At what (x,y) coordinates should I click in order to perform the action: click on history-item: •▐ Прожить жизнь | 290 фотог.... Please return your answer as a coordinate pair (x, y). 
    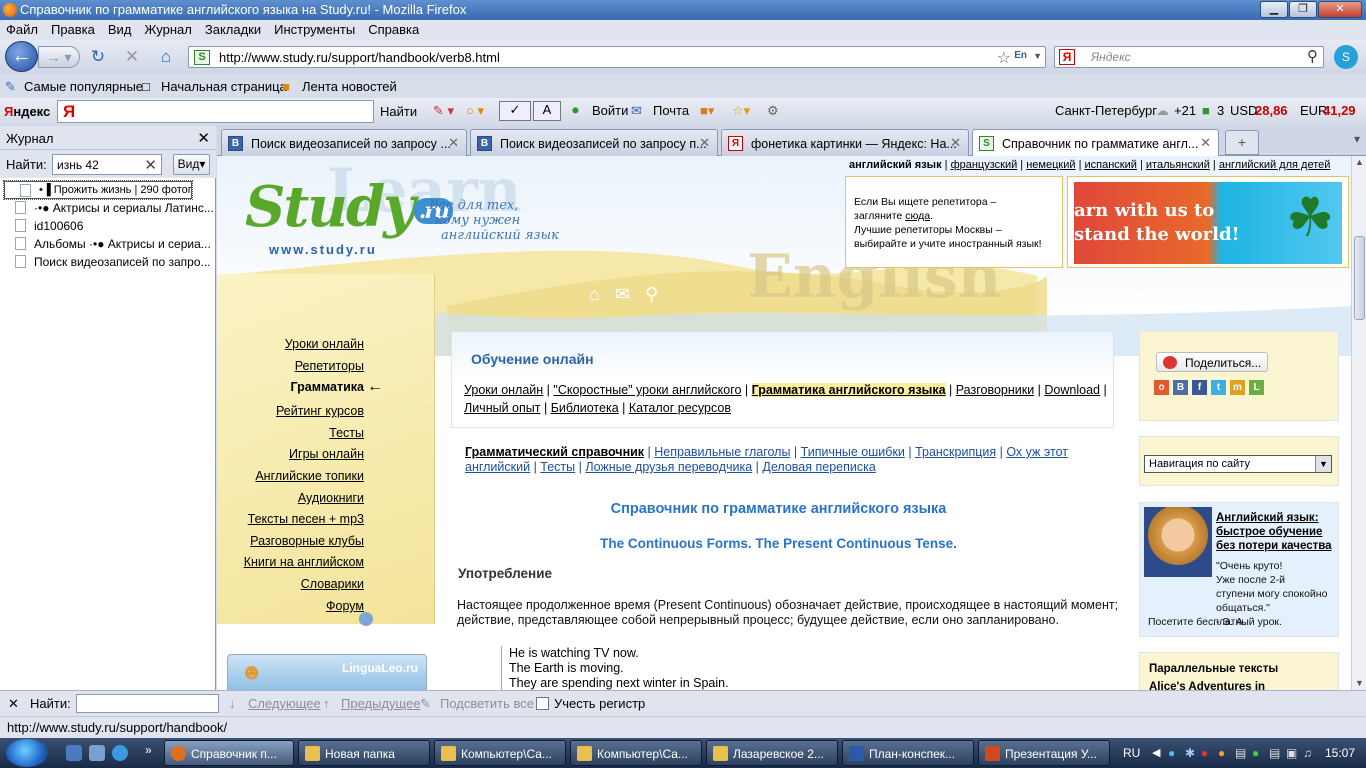
    Looking at the image, I should click on (98, 190).